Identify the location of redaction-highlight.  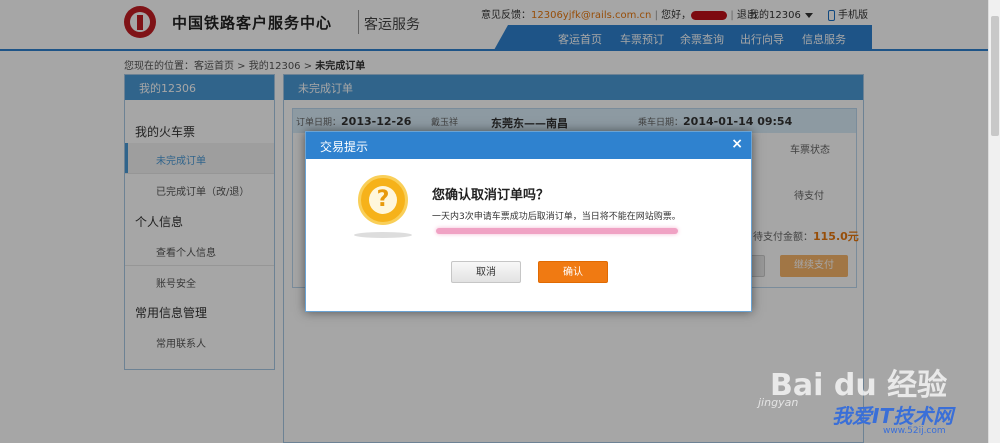
(557, 231).